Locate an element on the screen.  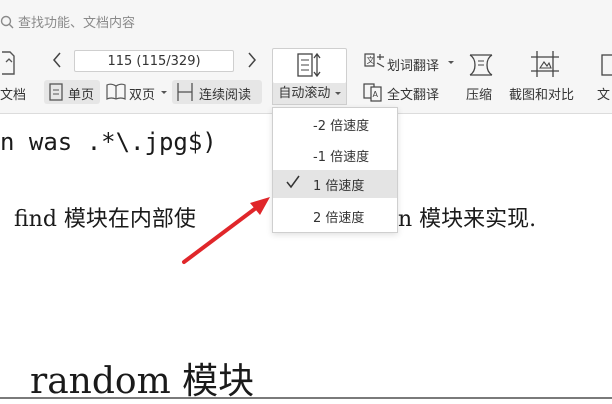
double-page-icon is located at coordinates (116, 92).